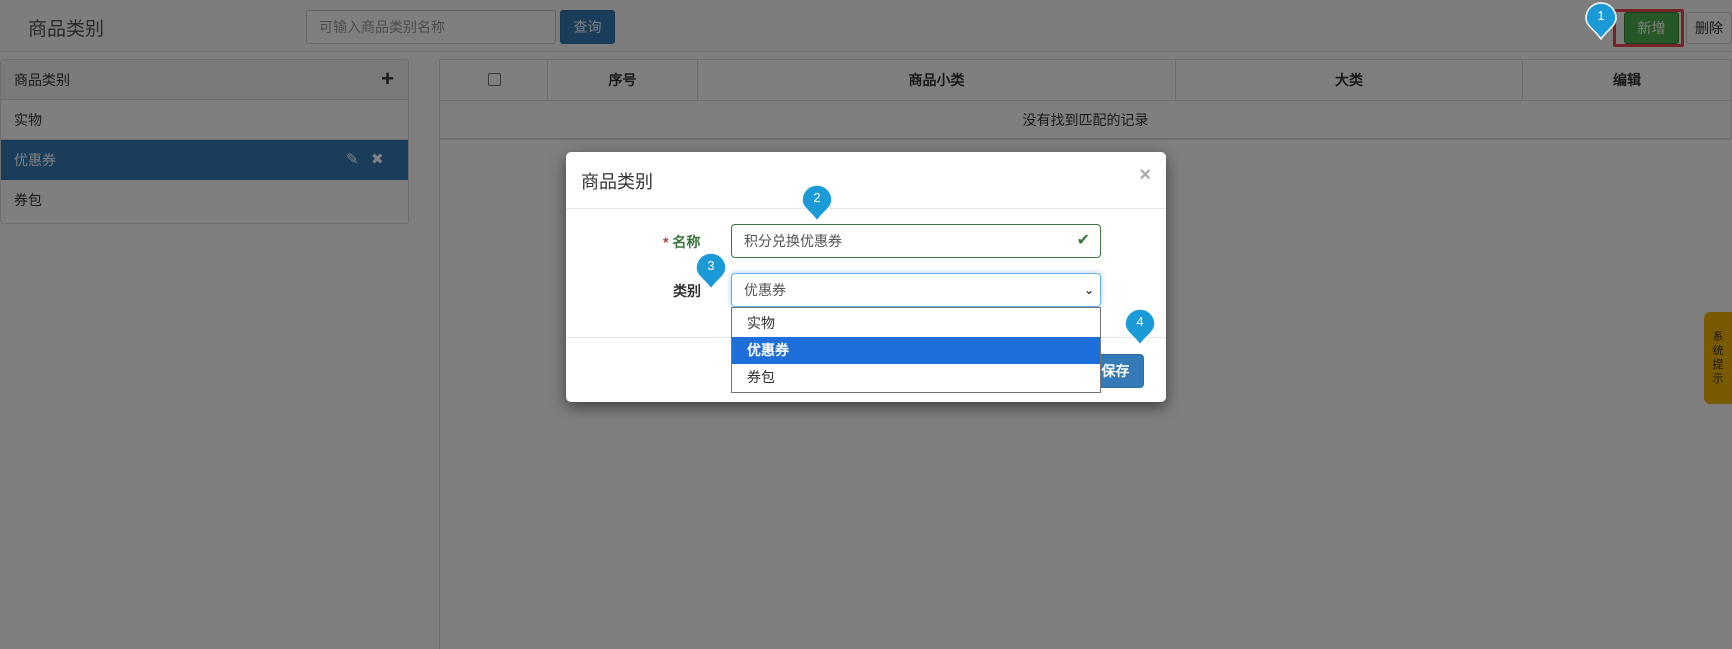  I want to click on category-select: 优惠券 ⌄, so click(916, 290).